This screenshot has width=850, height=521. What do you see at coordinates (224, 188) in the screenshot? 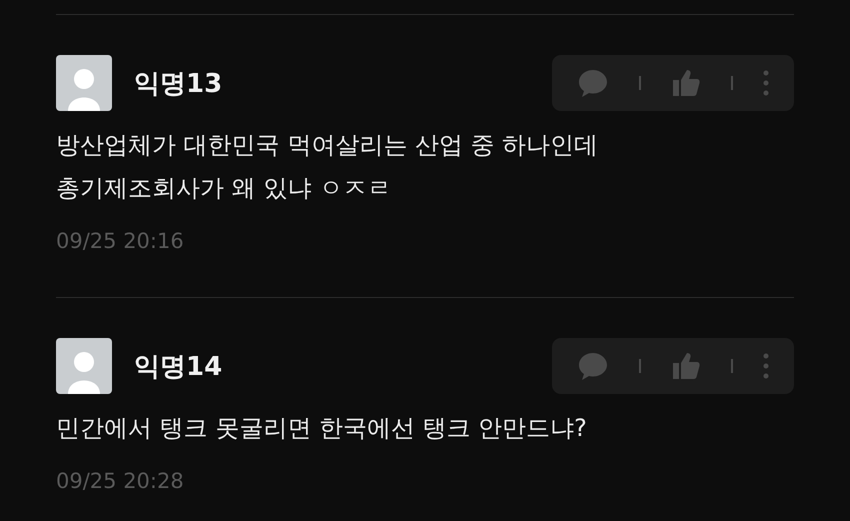
I see `comment-text: 총기제조회사가 왜 있냐 ㅇㅈㄹ` at bounding box center [224, 188].